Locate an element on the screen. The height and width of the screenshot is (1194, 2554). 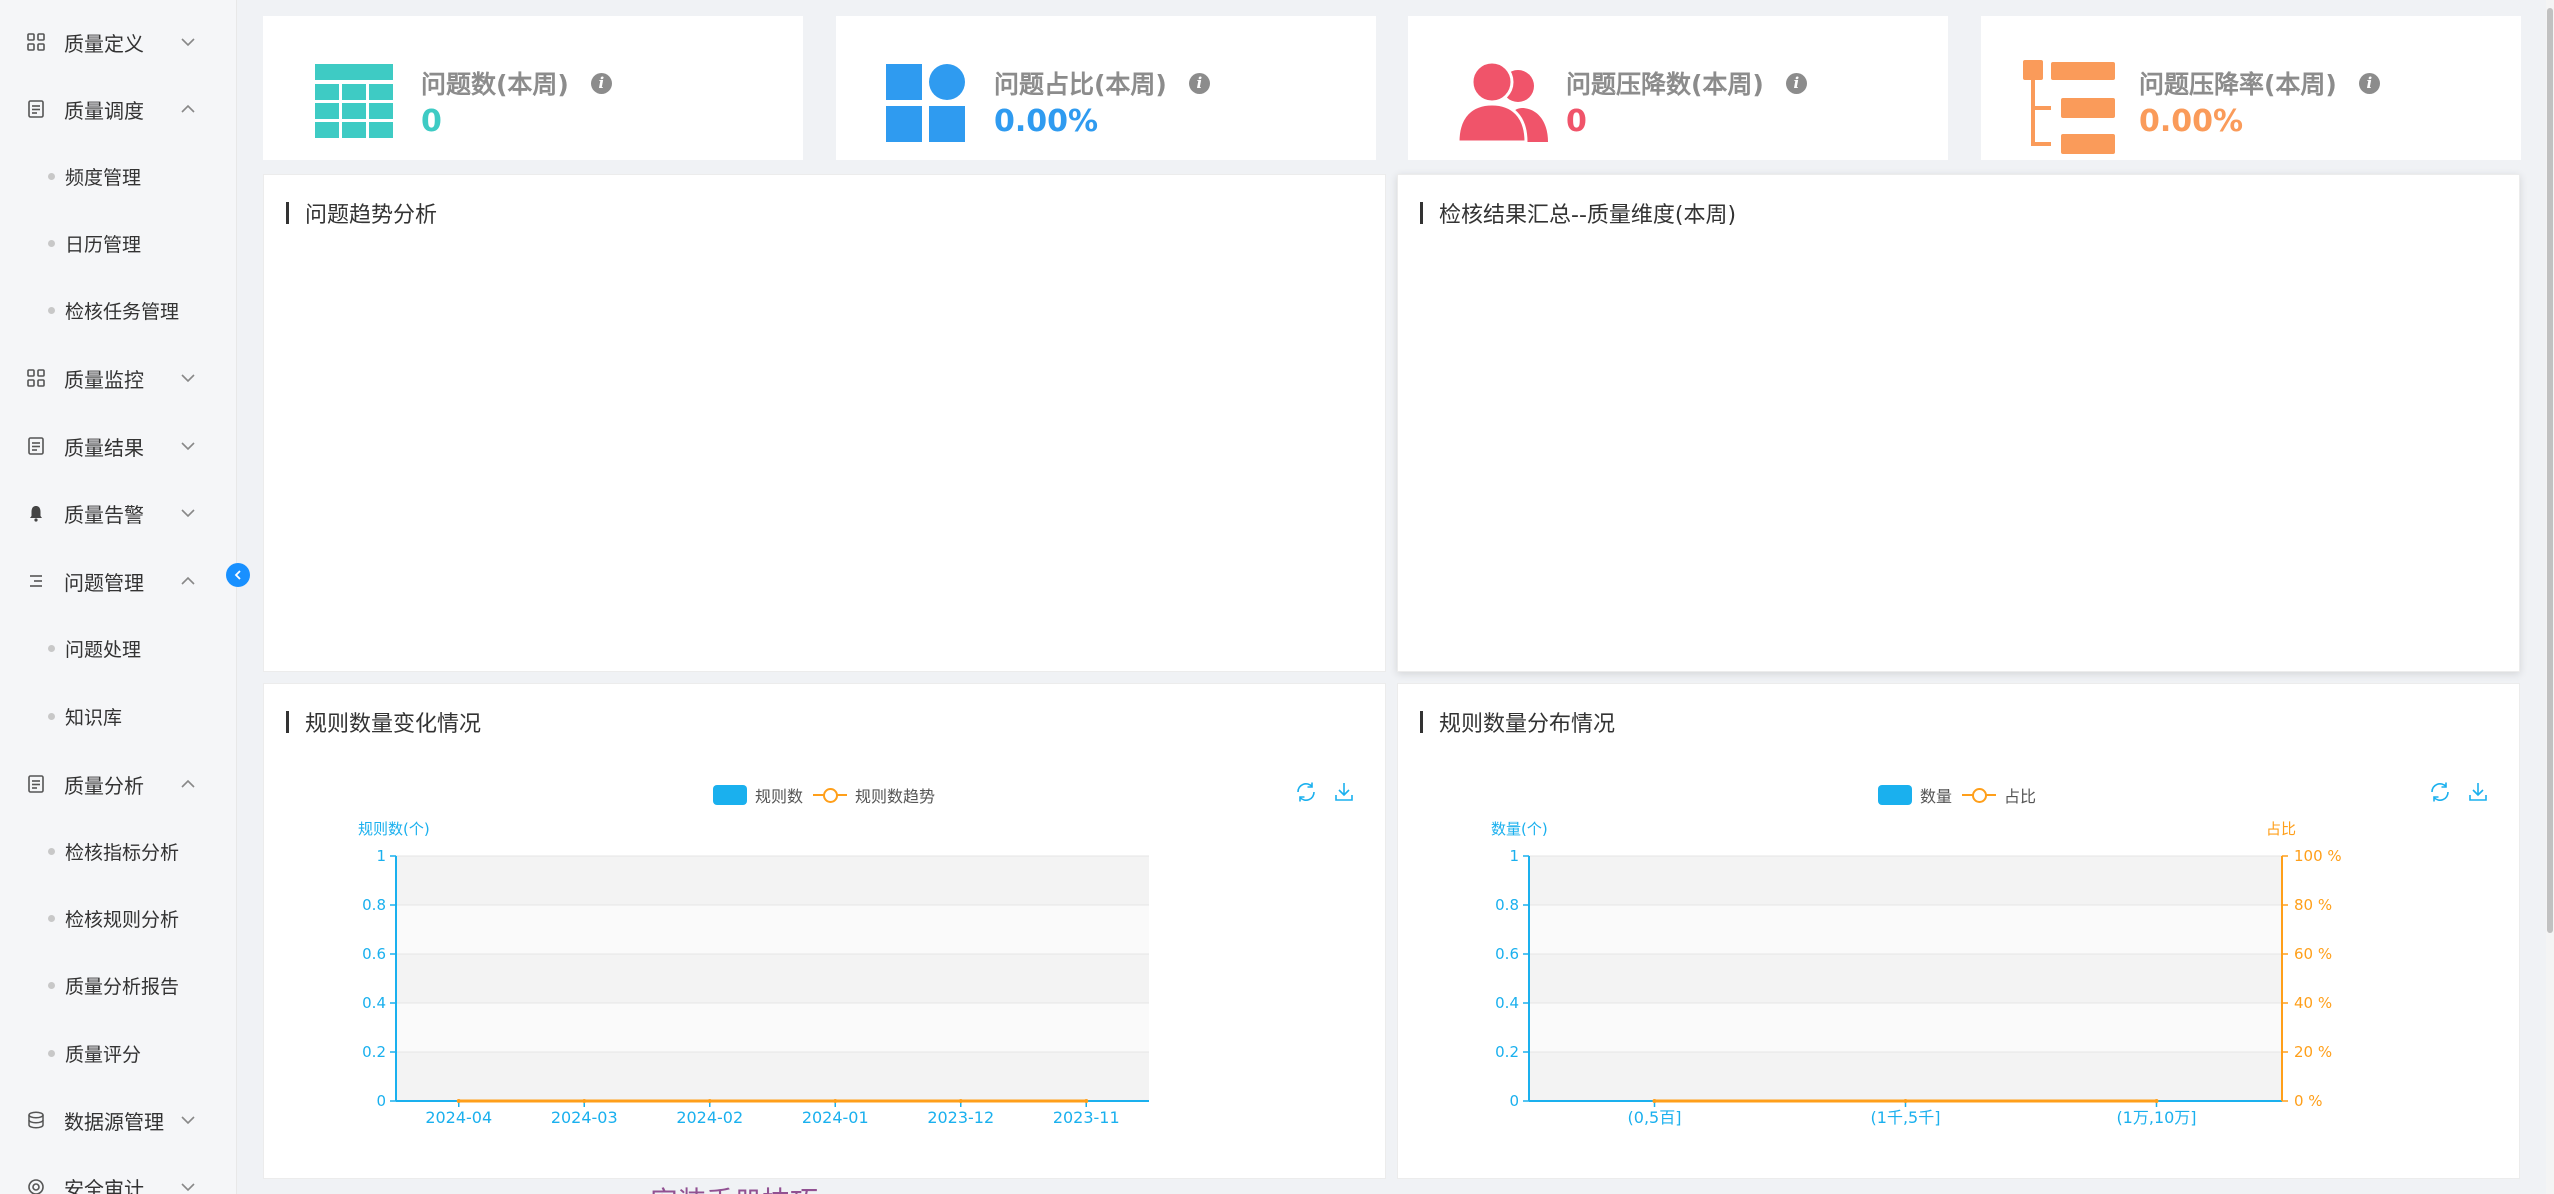
sidebar-subitem-knowledge-base: 知识库 is located at coordinates (118, 716).